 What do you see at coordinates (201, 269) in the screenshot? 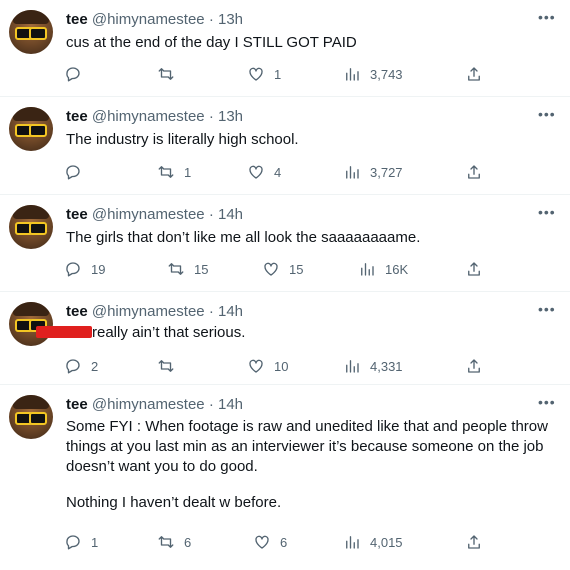
I see `retweet-count: 15` at bounding box center [201, 269].